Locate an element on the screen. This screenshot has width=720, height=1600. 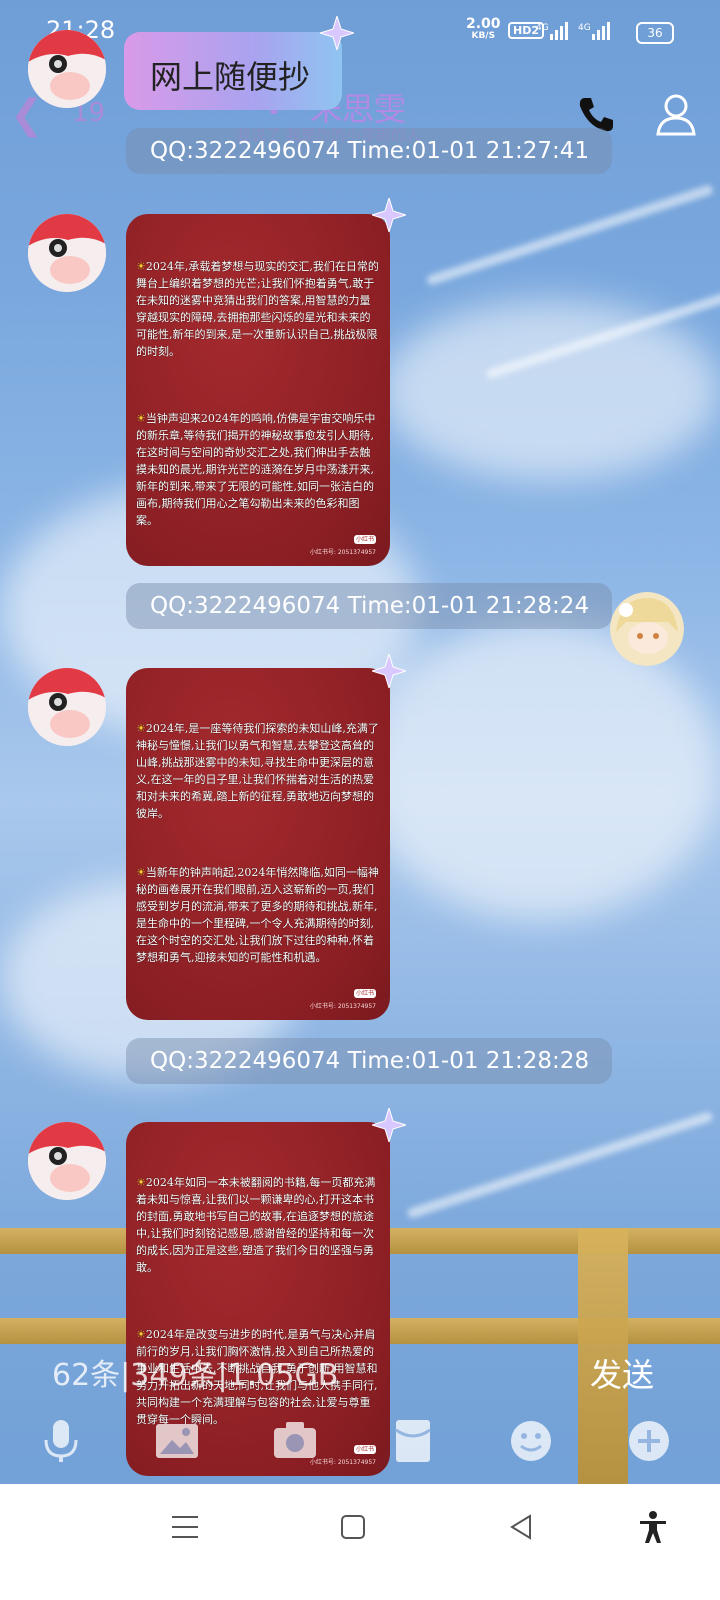
back-nav-icon is located at coordinates (521, 1527).